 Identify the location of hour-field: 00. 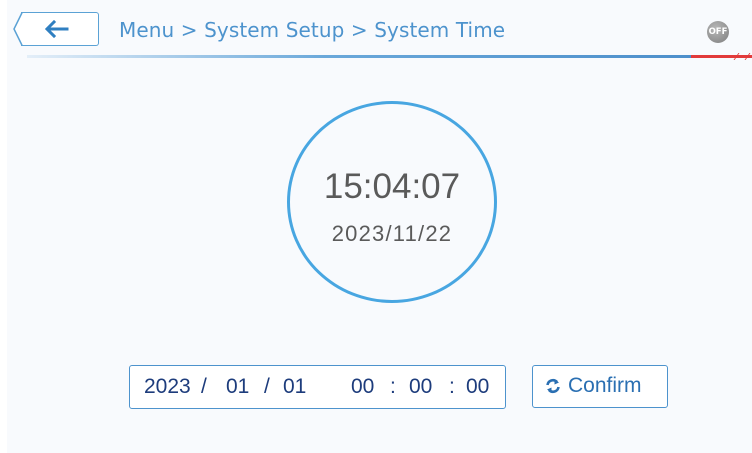
(362, 387).